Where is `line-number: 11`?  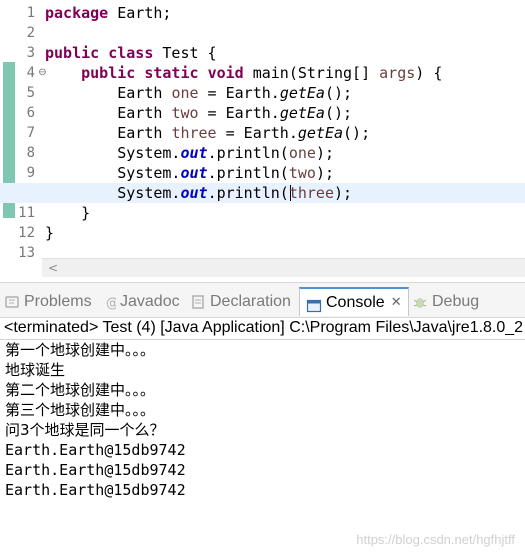 line-number: 11 is located at coordinates (26, 213).